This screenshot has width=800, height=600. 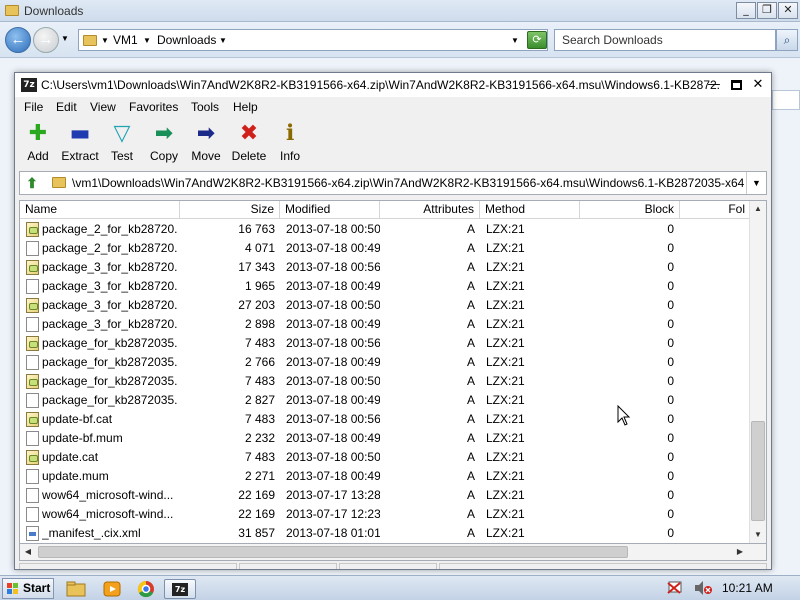 I want to click on recent-pages-icon: ▼, so click(x=65, y=38).